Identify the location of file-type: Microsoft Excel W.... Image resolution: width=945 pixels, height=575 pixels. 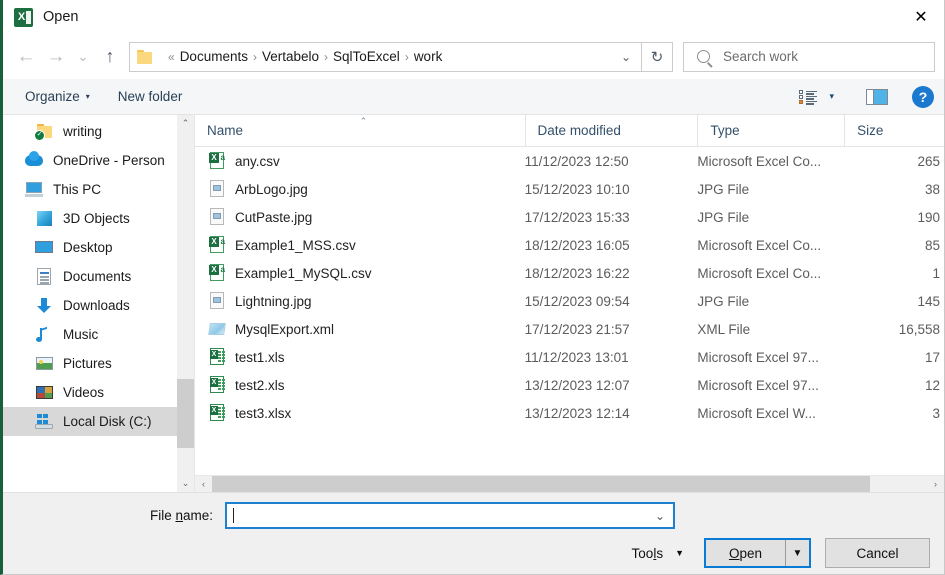
(756, 413).